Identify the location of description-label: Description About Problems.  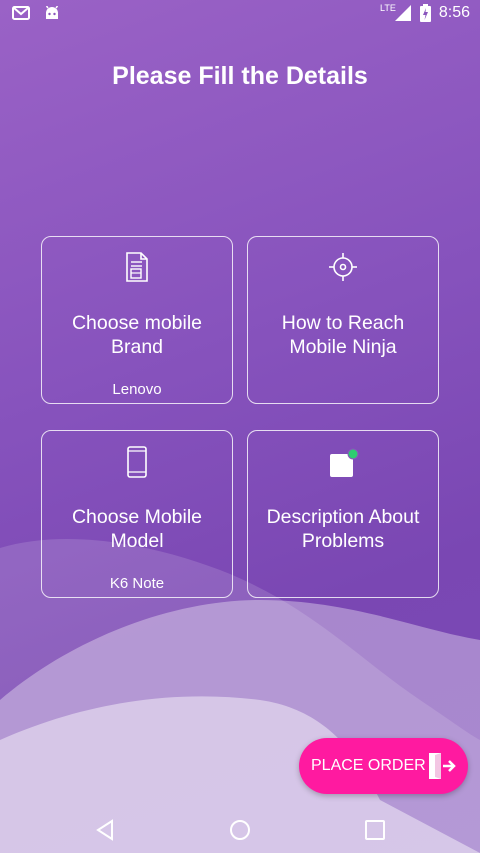
(343, 529).